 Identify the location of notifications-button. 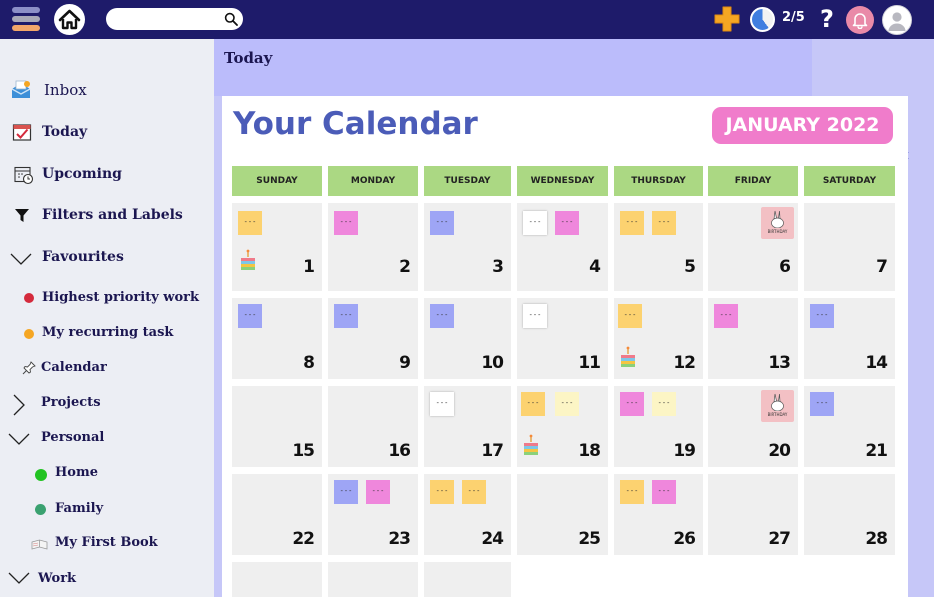
(860, 20).